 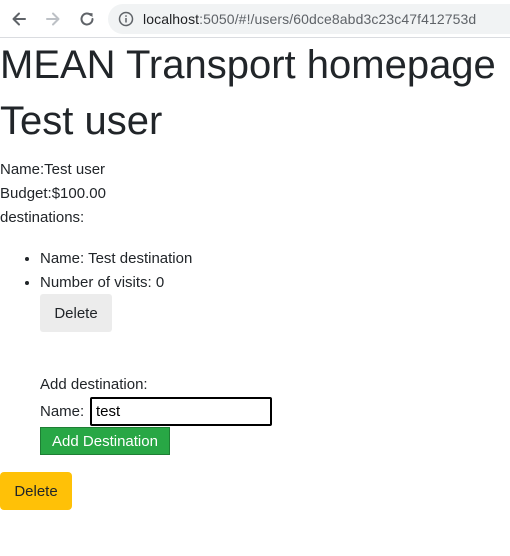 What do you see at coordinates (94, 384) in the screenshot?
I see `add-destination-title: Add destination:` at bounding box center [94, 384].